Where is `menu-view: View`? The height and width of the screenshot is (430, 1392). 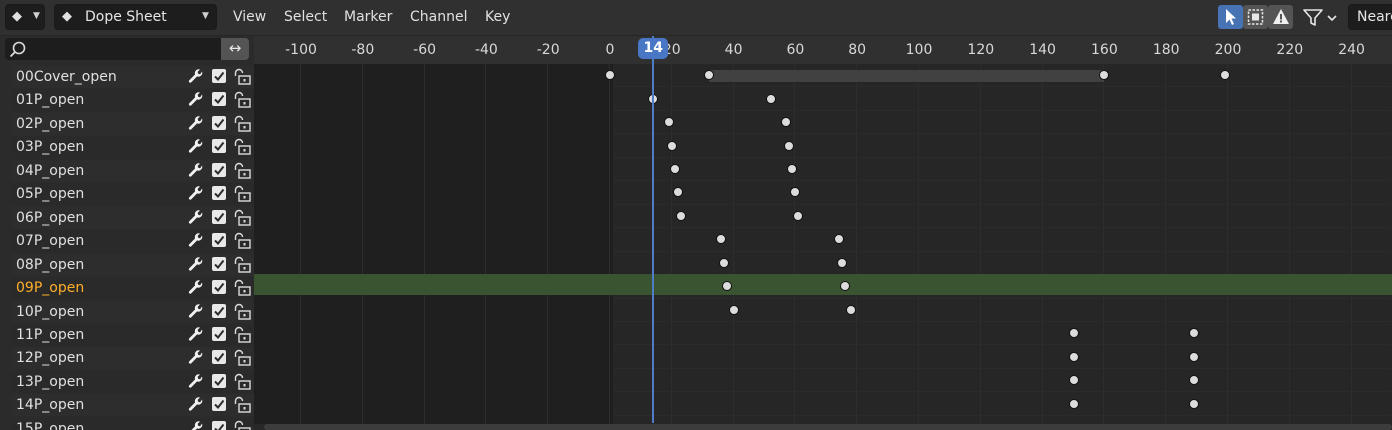
menu-view: View is located at coordinates (249, 17).